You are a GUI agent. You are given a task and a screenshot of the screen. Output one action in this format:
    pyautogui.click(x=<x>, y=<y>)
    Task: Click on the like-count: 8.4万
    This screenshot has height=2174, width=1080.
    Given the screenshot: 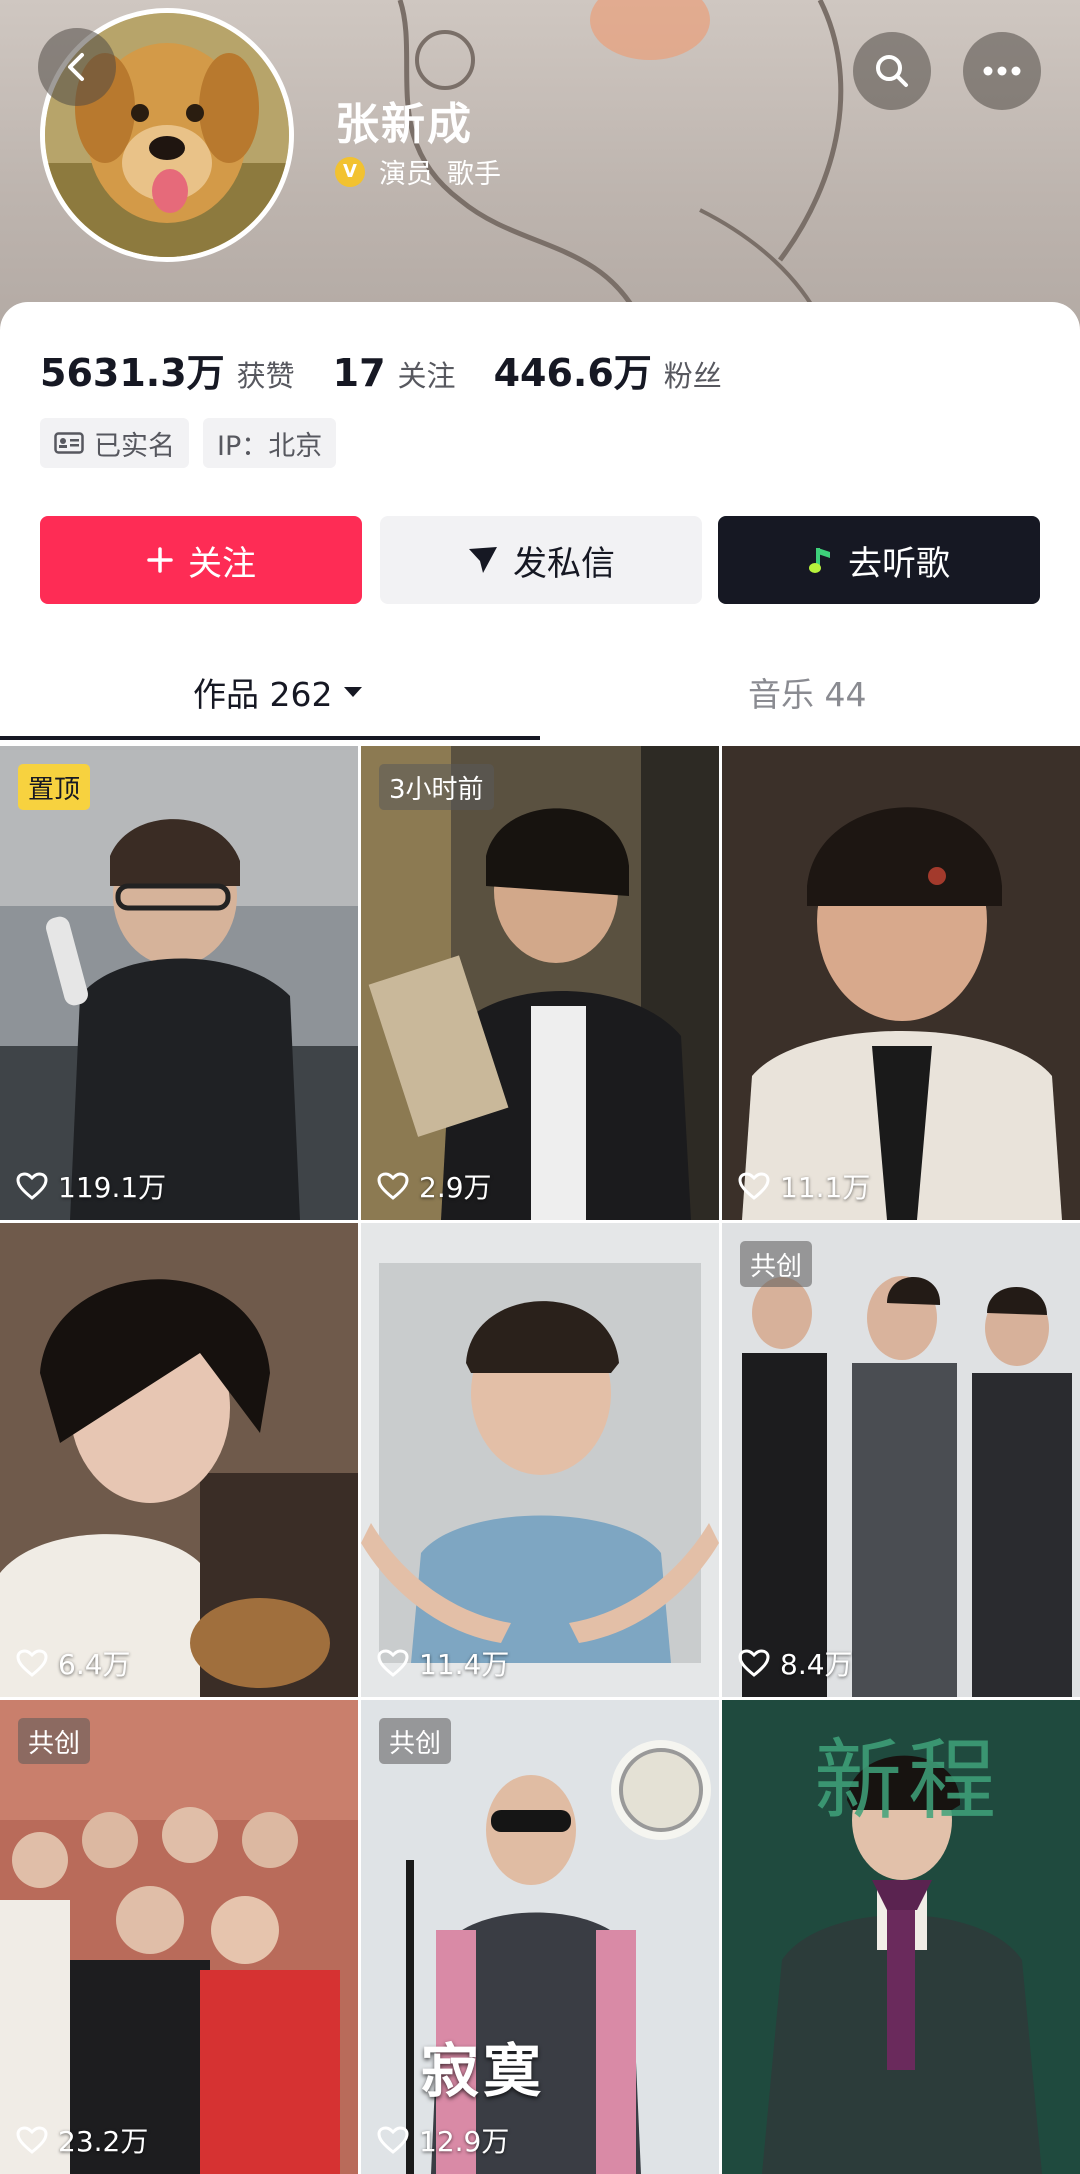 What is the action you would take?
    pyautogui.click(x=795, y=1663)
    